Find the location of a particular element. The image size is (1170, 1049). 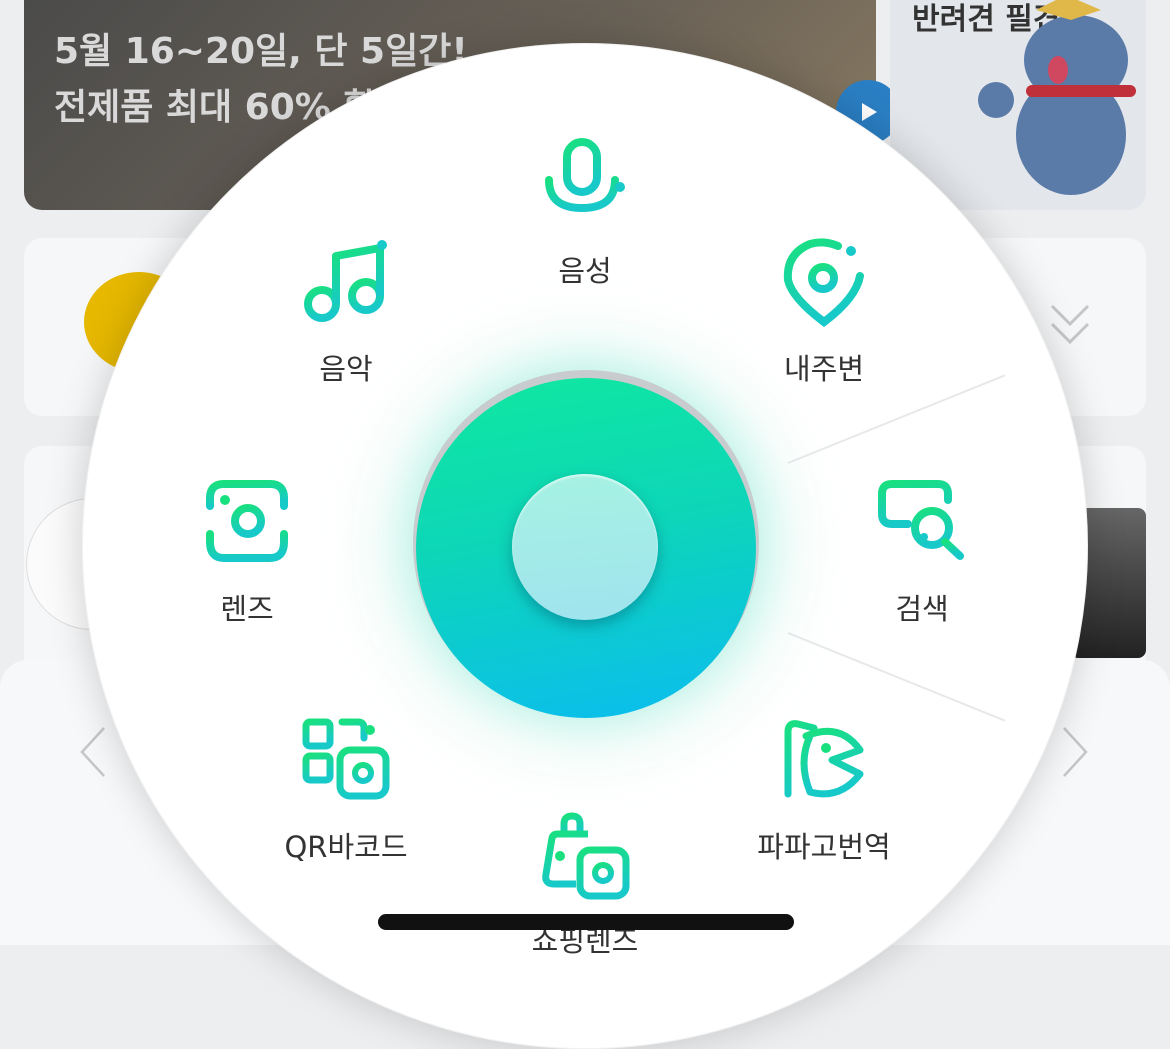

shopping-bag-camera-icon is located at coordinates (586, 856).